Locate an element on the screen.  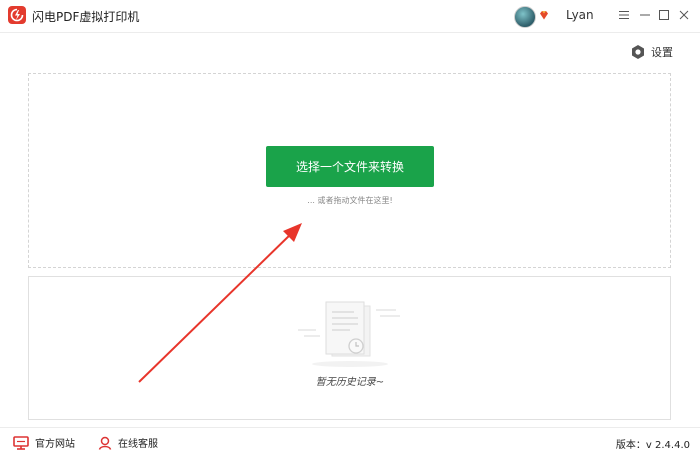
online-support-link: 在线客服 is located at coordinates (128, 442).